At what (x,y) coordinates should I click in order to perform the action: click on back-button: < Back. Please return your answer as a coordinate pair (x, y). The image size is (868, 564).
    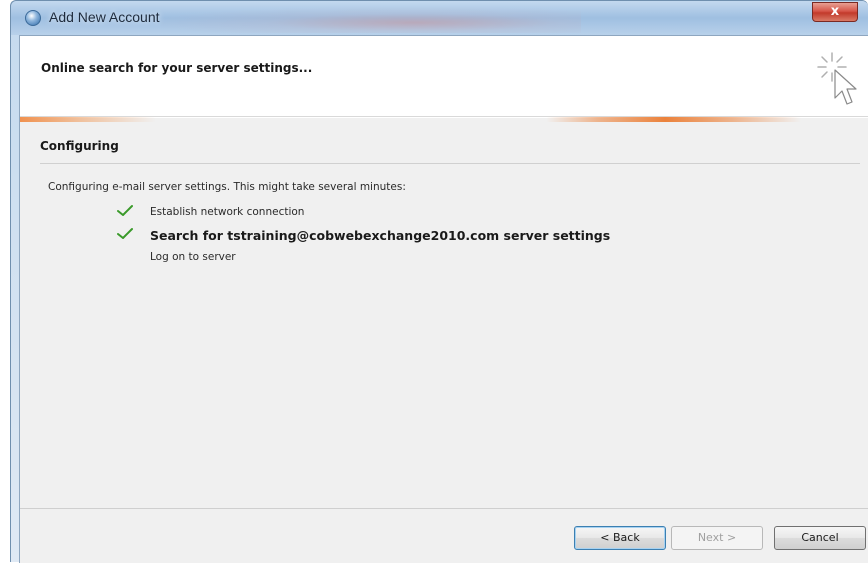
    Looking at the image, I should click on (620, 538).